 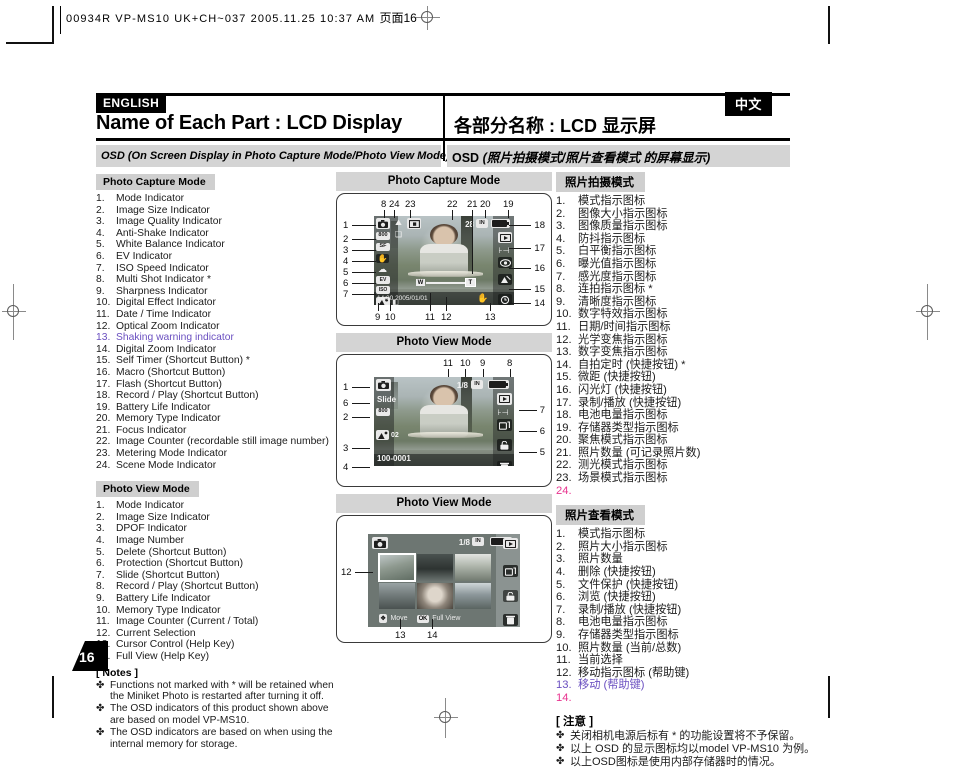 What do you see at coordinates (216, 518) in the screenshot?
I see `list-item: 2. Image Size Indicator` at bounding box center [216, 518].